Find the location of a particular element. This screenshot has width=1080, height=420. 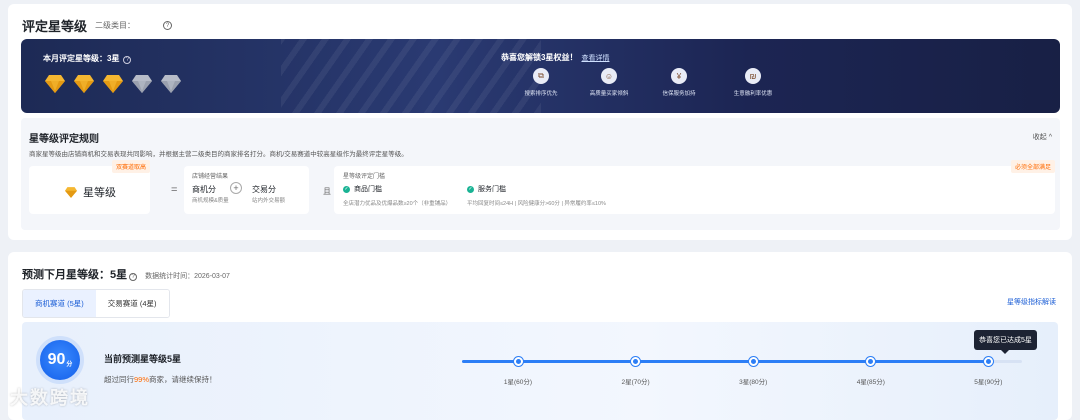

benefit-item: ⧉ 搜索排序优先 is located at coordinates (541, 82).